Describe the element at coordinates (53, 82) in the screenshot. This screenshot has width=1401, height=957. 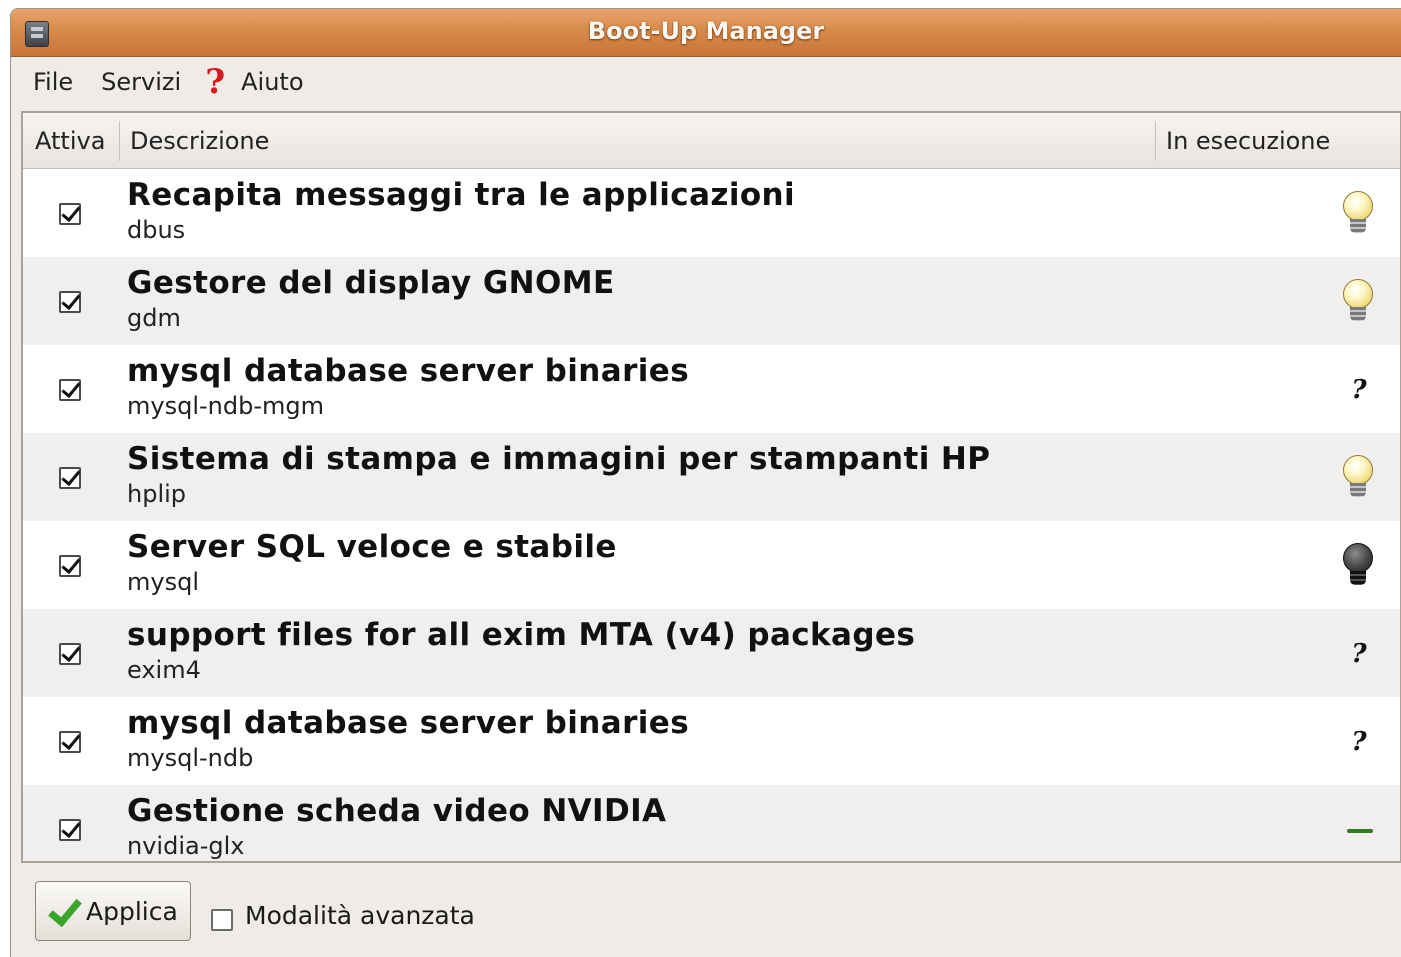
I see `menu-file: File` at that location.